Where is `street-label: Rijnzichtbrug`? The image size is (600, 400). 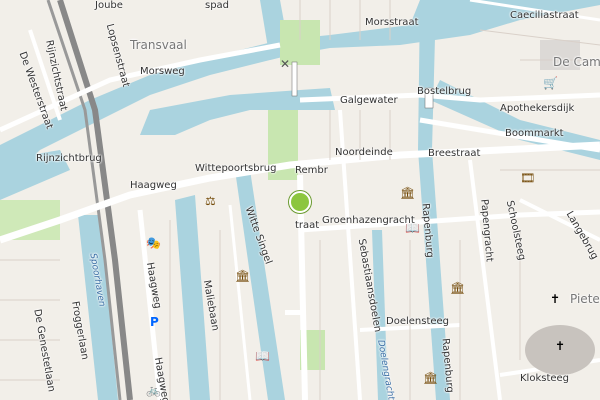
street-label: Rijnzichtbrug is located at coordinates (69, 158).